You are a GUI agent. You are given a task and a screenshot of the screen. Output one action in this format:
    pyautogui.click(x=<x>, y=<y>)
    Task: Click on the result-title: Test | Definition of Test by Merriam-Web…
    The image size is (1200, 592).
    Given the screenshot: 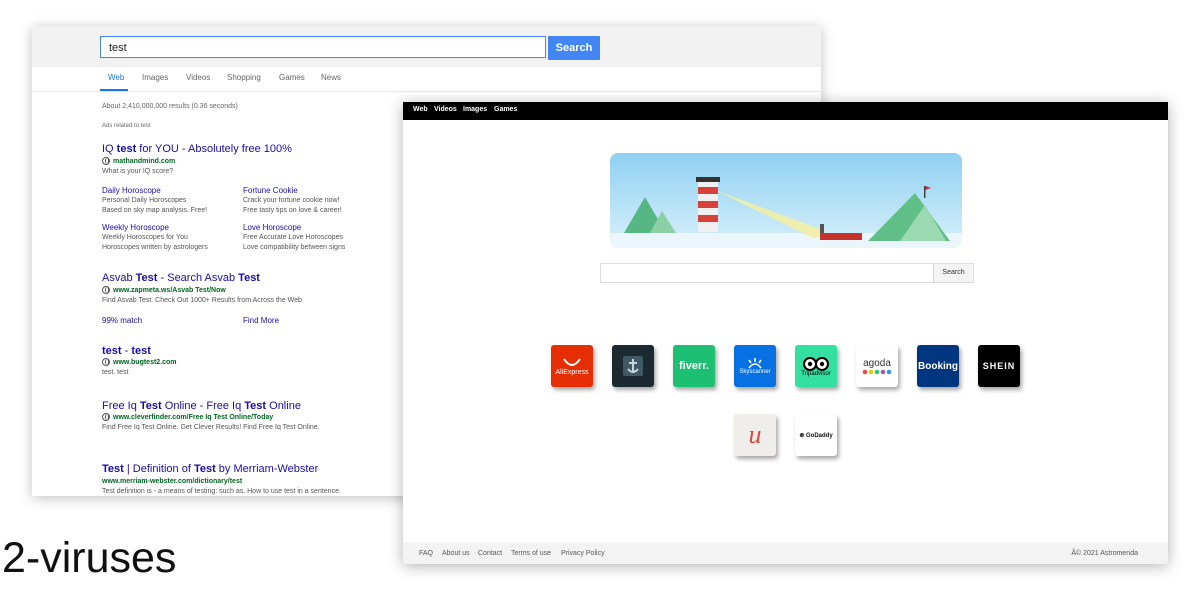 What is the action you would take?
    pyautogui.click(x=210, y=469)
    